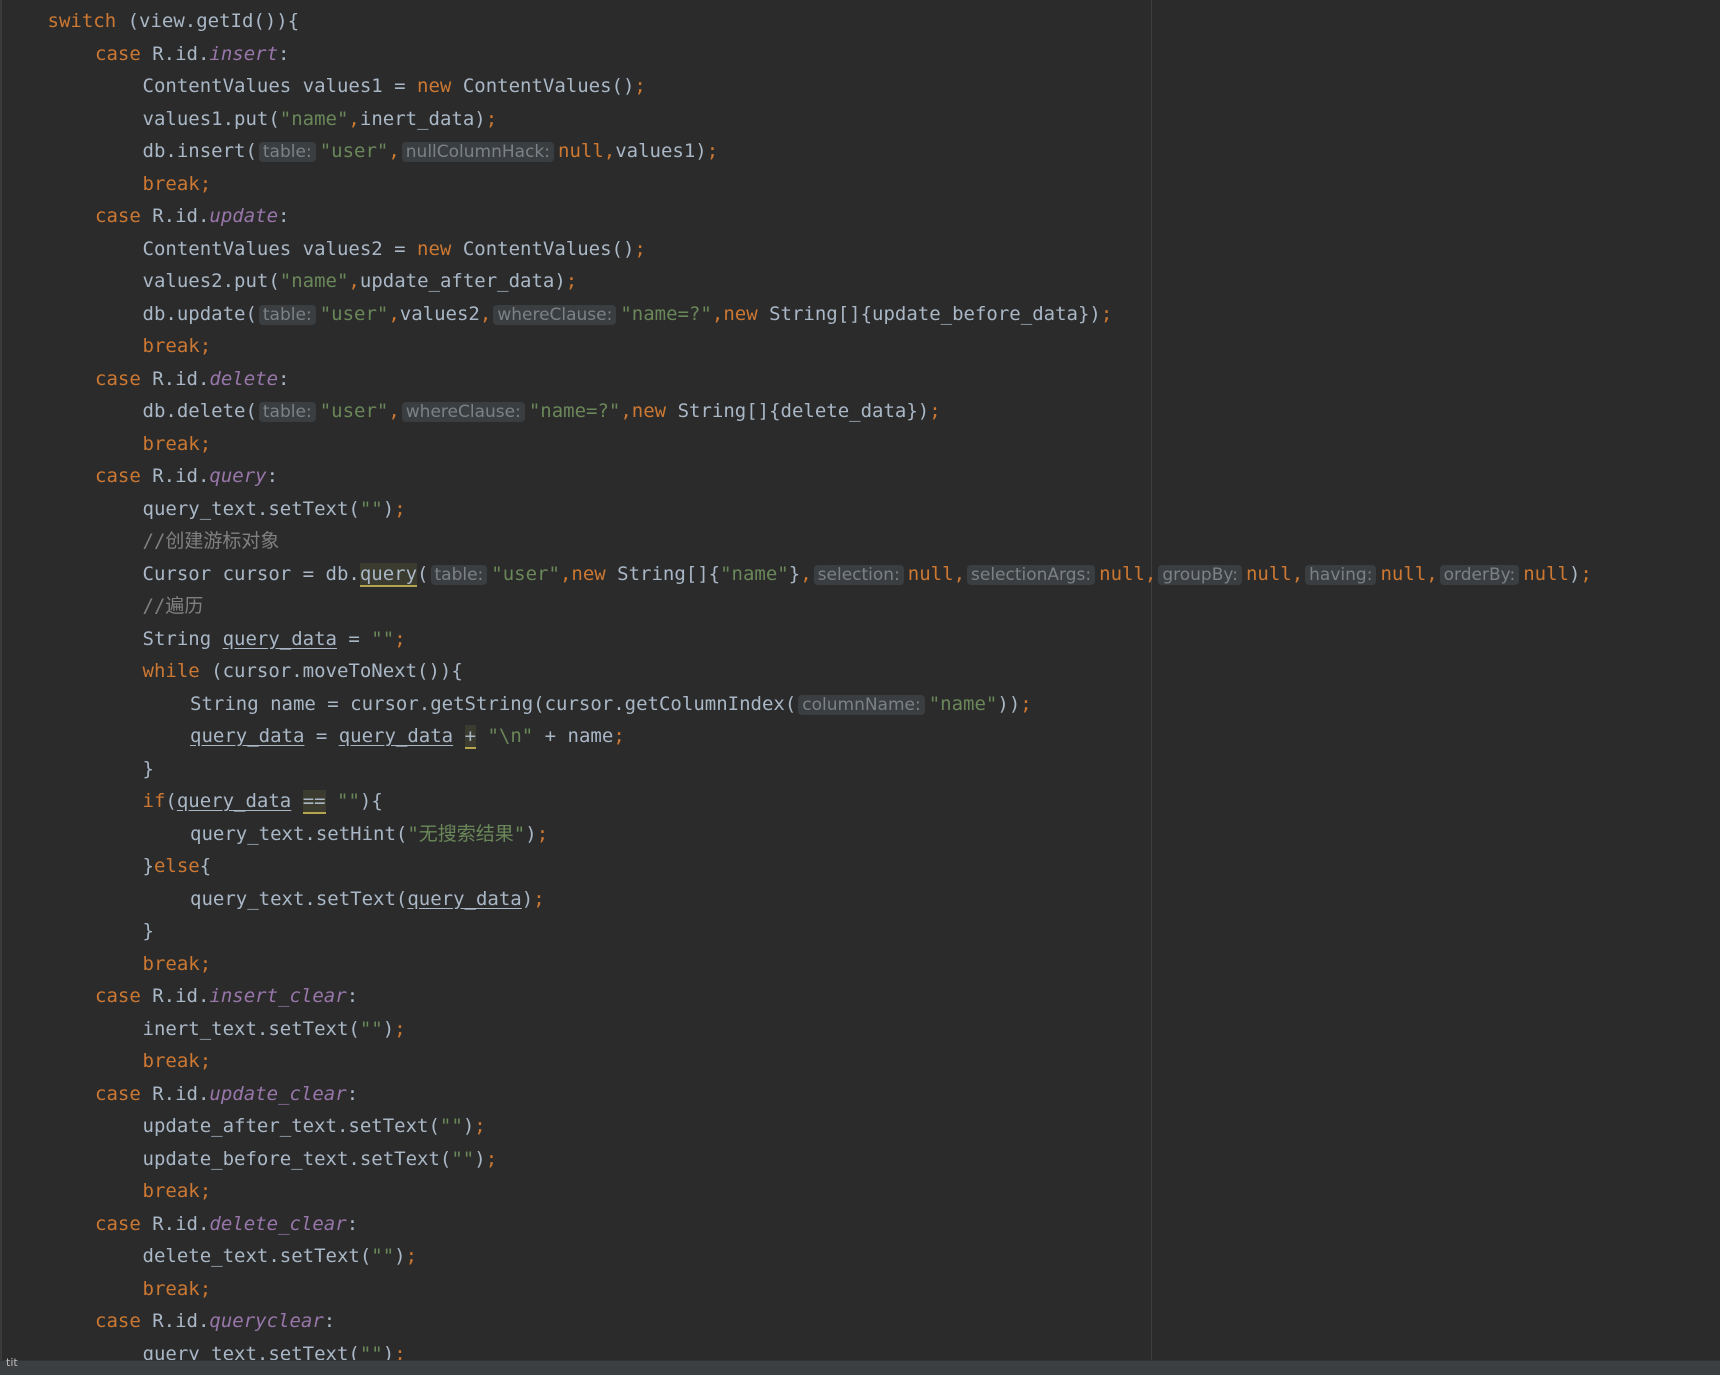 This screenshot has width=1720, height=1375. What do you see at coordinates (360, 281) in the screenshot?
I see `code-line: values2.put("name",update_after_data);` at bounding box center [360, 281].